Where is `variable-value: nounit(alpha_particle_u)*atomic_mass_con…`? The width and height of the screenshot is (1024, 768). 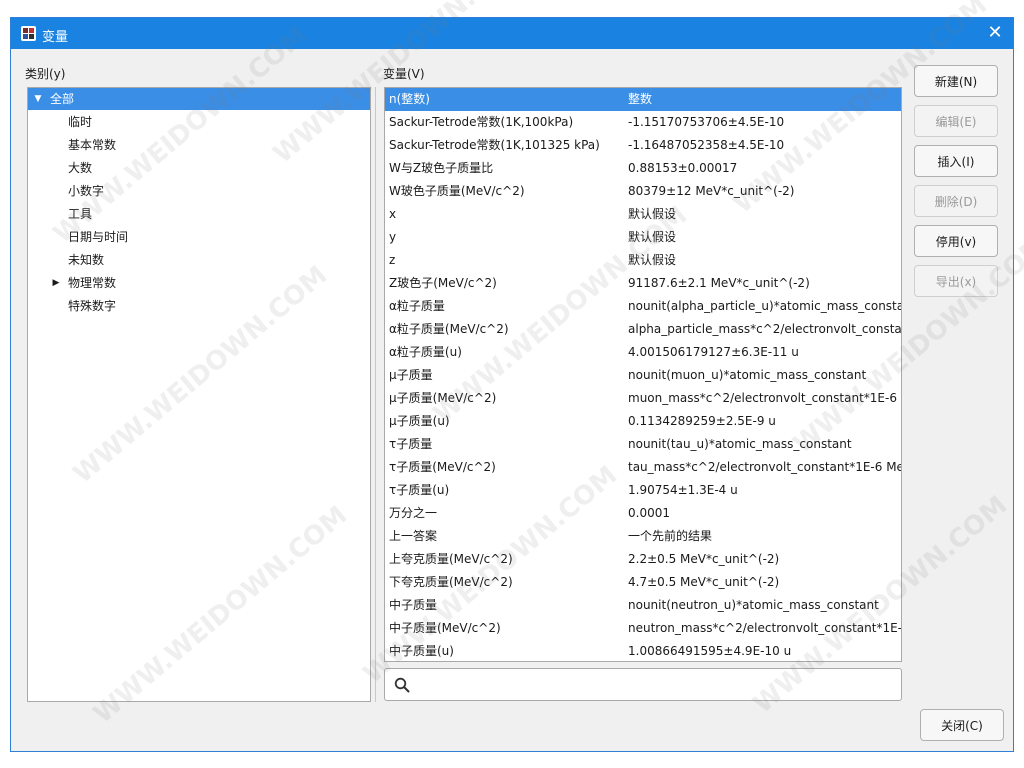
variable-value: nounit(alpha_particle_u)*atomic_mass_con… is located at coordinates (764, 306).